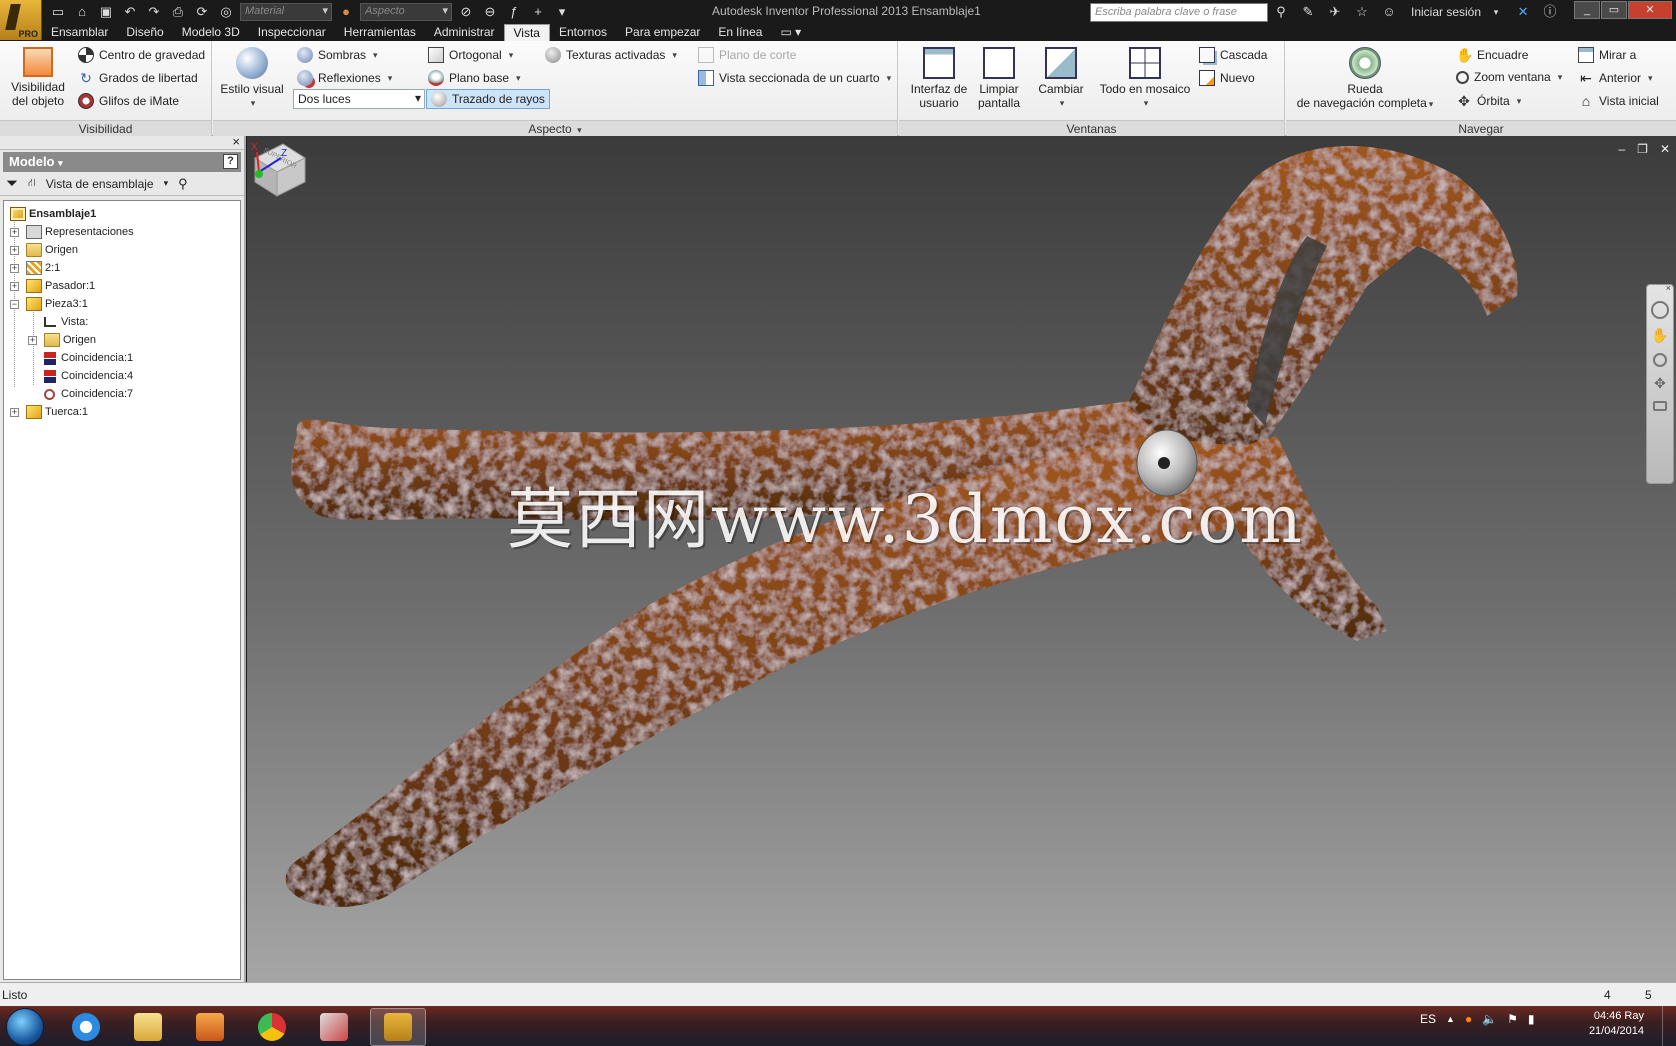 The height and width of the screenshot is (1046, 1676). What do you see at coordinates (130, 12) in the screenshot?
I see `undo-icon: ↶` at bounding box center [130, 12].